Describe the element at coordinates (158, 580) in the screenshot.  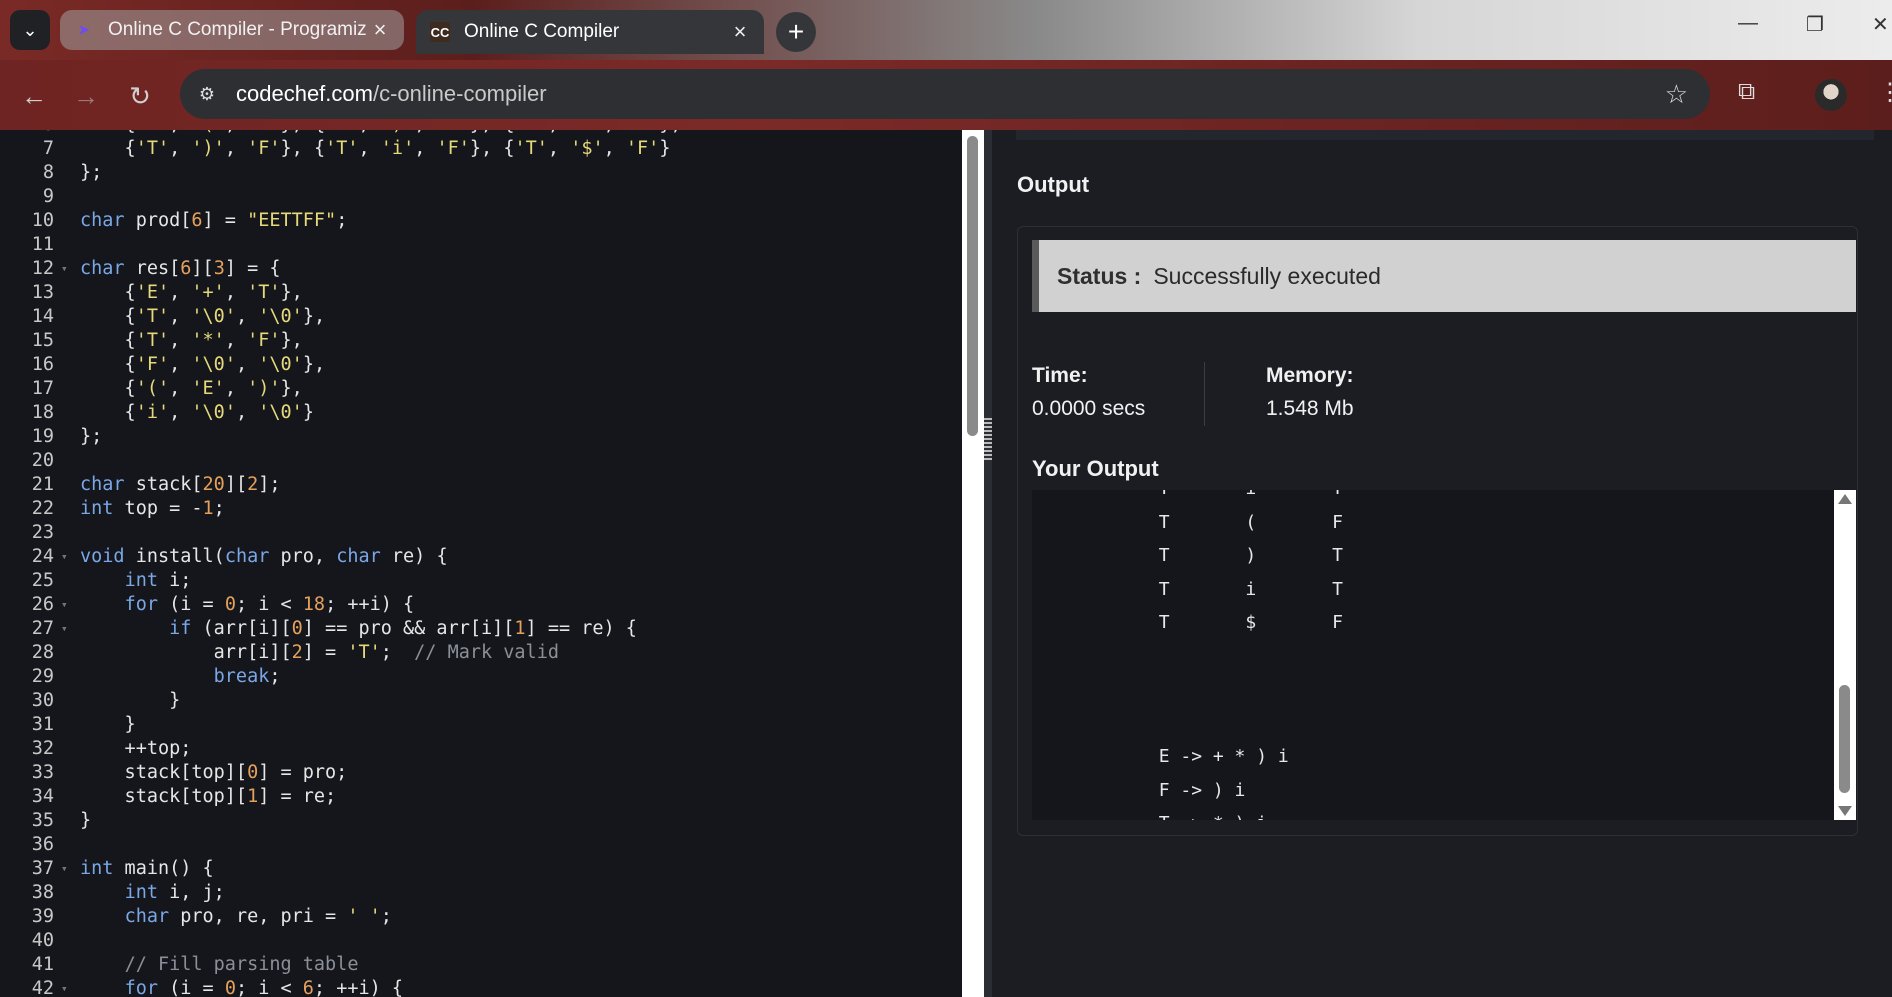
I see `code-text: int i;` at that location.